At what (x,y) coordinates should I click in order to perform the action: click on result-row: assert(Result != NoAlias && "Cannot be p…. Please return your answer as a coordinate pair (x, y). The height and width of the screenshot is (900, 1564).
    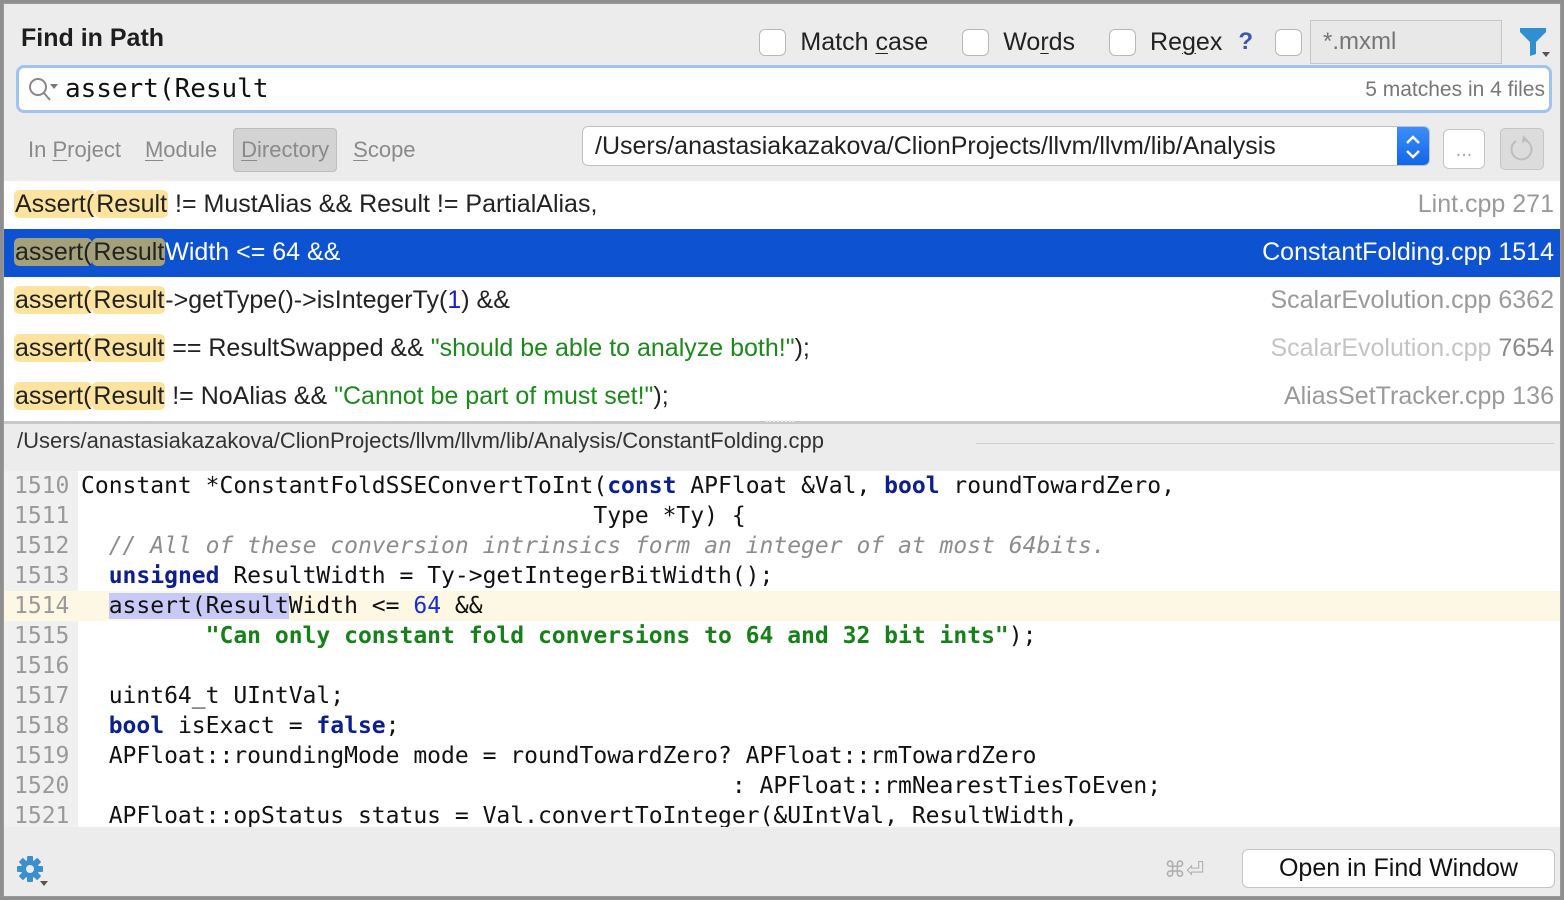
    Looking at the image, I should click on (782, 397).